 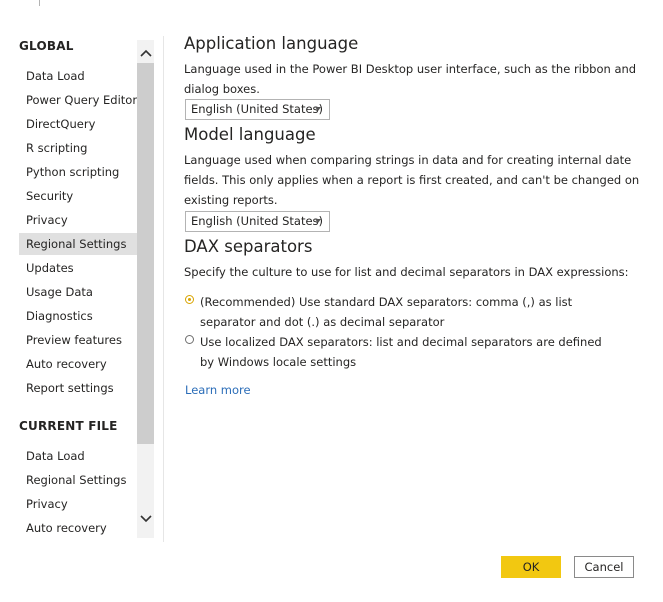 I want to click on application-language-dropdown: English (United States), so click(x=257, y=109).